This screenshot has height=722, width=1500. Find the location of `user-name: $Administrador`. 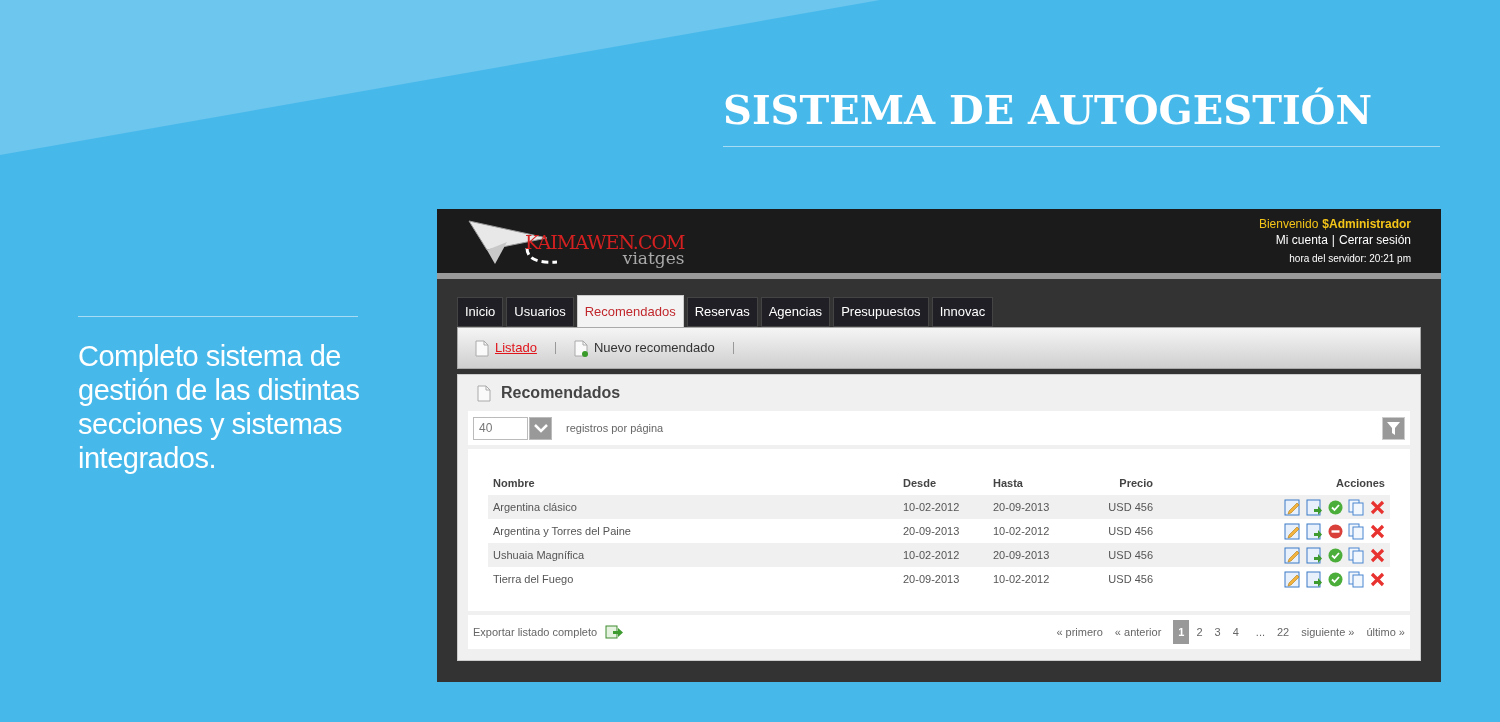

user-name: $Administrador is located at coordinates (1366, 223).